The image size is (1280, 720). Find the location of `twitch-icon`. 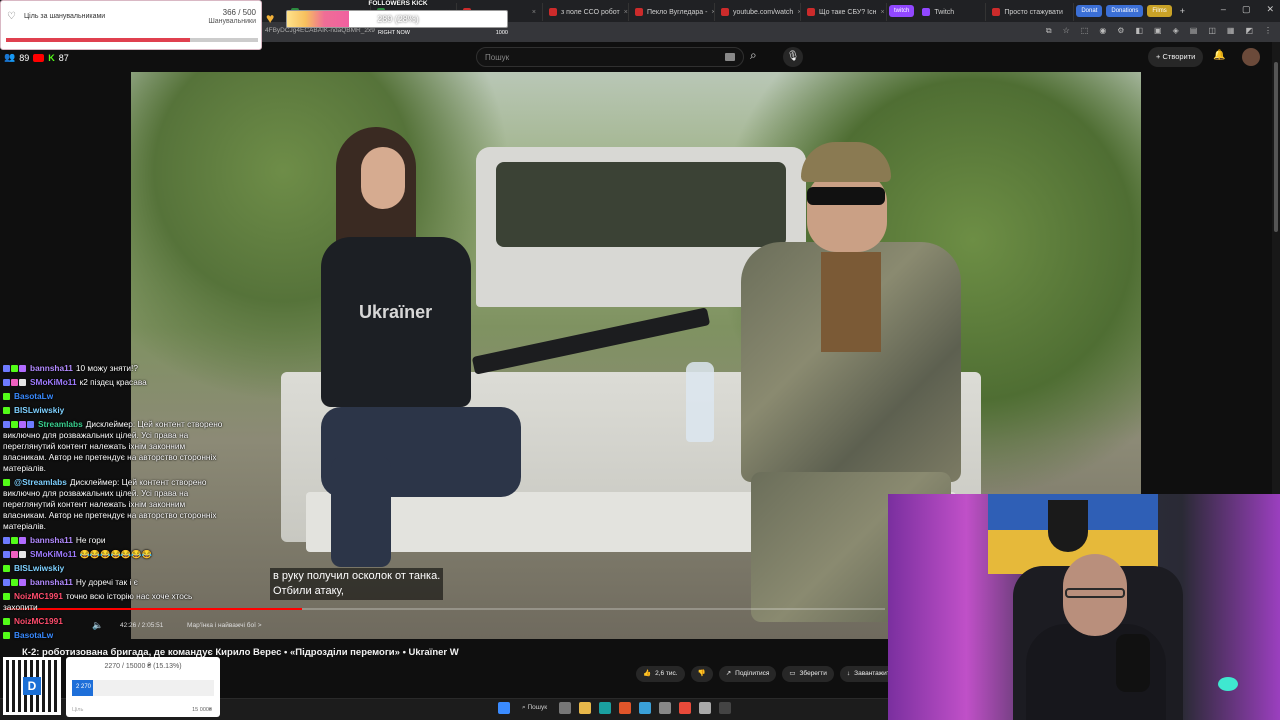

twitch-icon is located at coordinates (926, 12).